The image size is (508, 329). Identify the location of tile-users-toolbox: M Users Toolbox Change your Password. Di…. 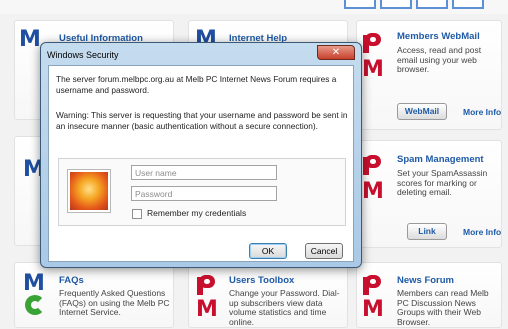
(268, 295).